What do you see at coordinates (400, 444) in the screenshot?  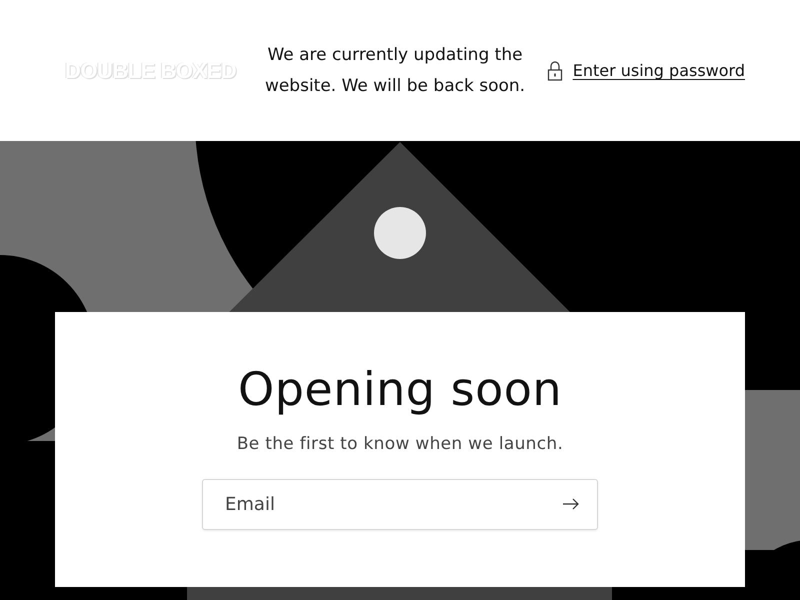 I see `subtitle: Be the first to know when we launch.` at bounding box center [400, 444].